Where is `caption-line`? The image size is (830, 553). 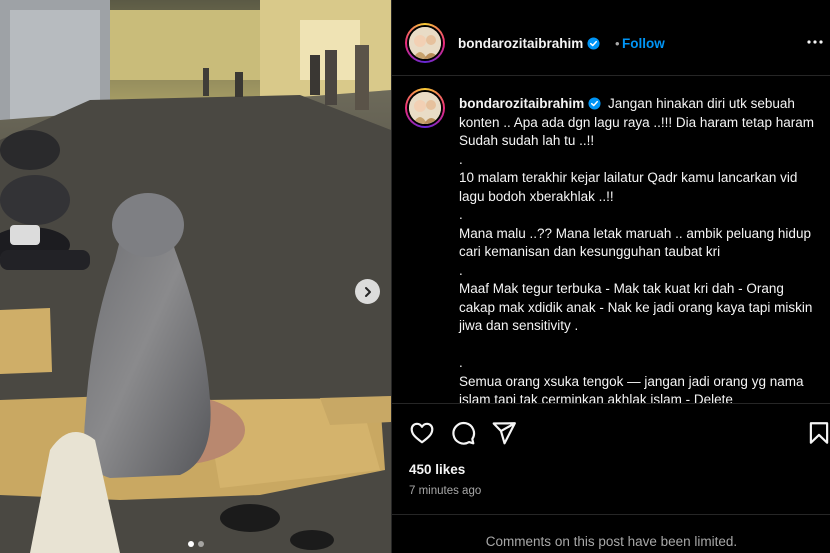
caption-line is located at coordinates (639, 345).